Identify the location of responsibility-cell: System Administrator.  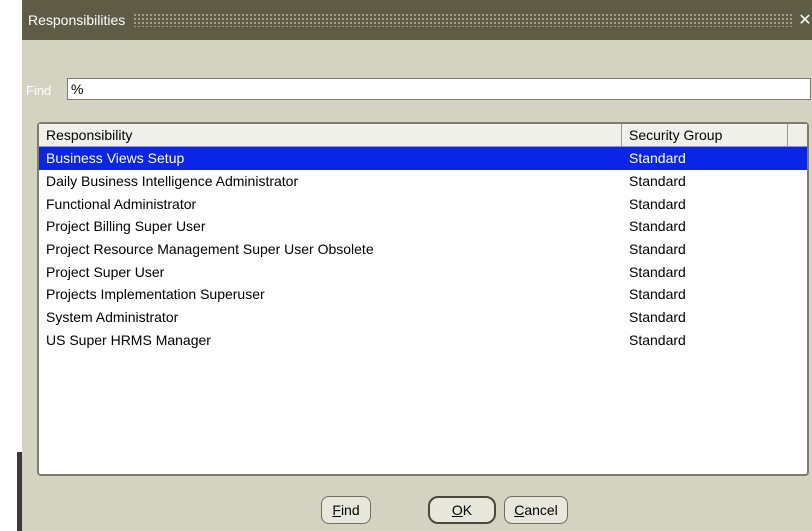
(112, 317).